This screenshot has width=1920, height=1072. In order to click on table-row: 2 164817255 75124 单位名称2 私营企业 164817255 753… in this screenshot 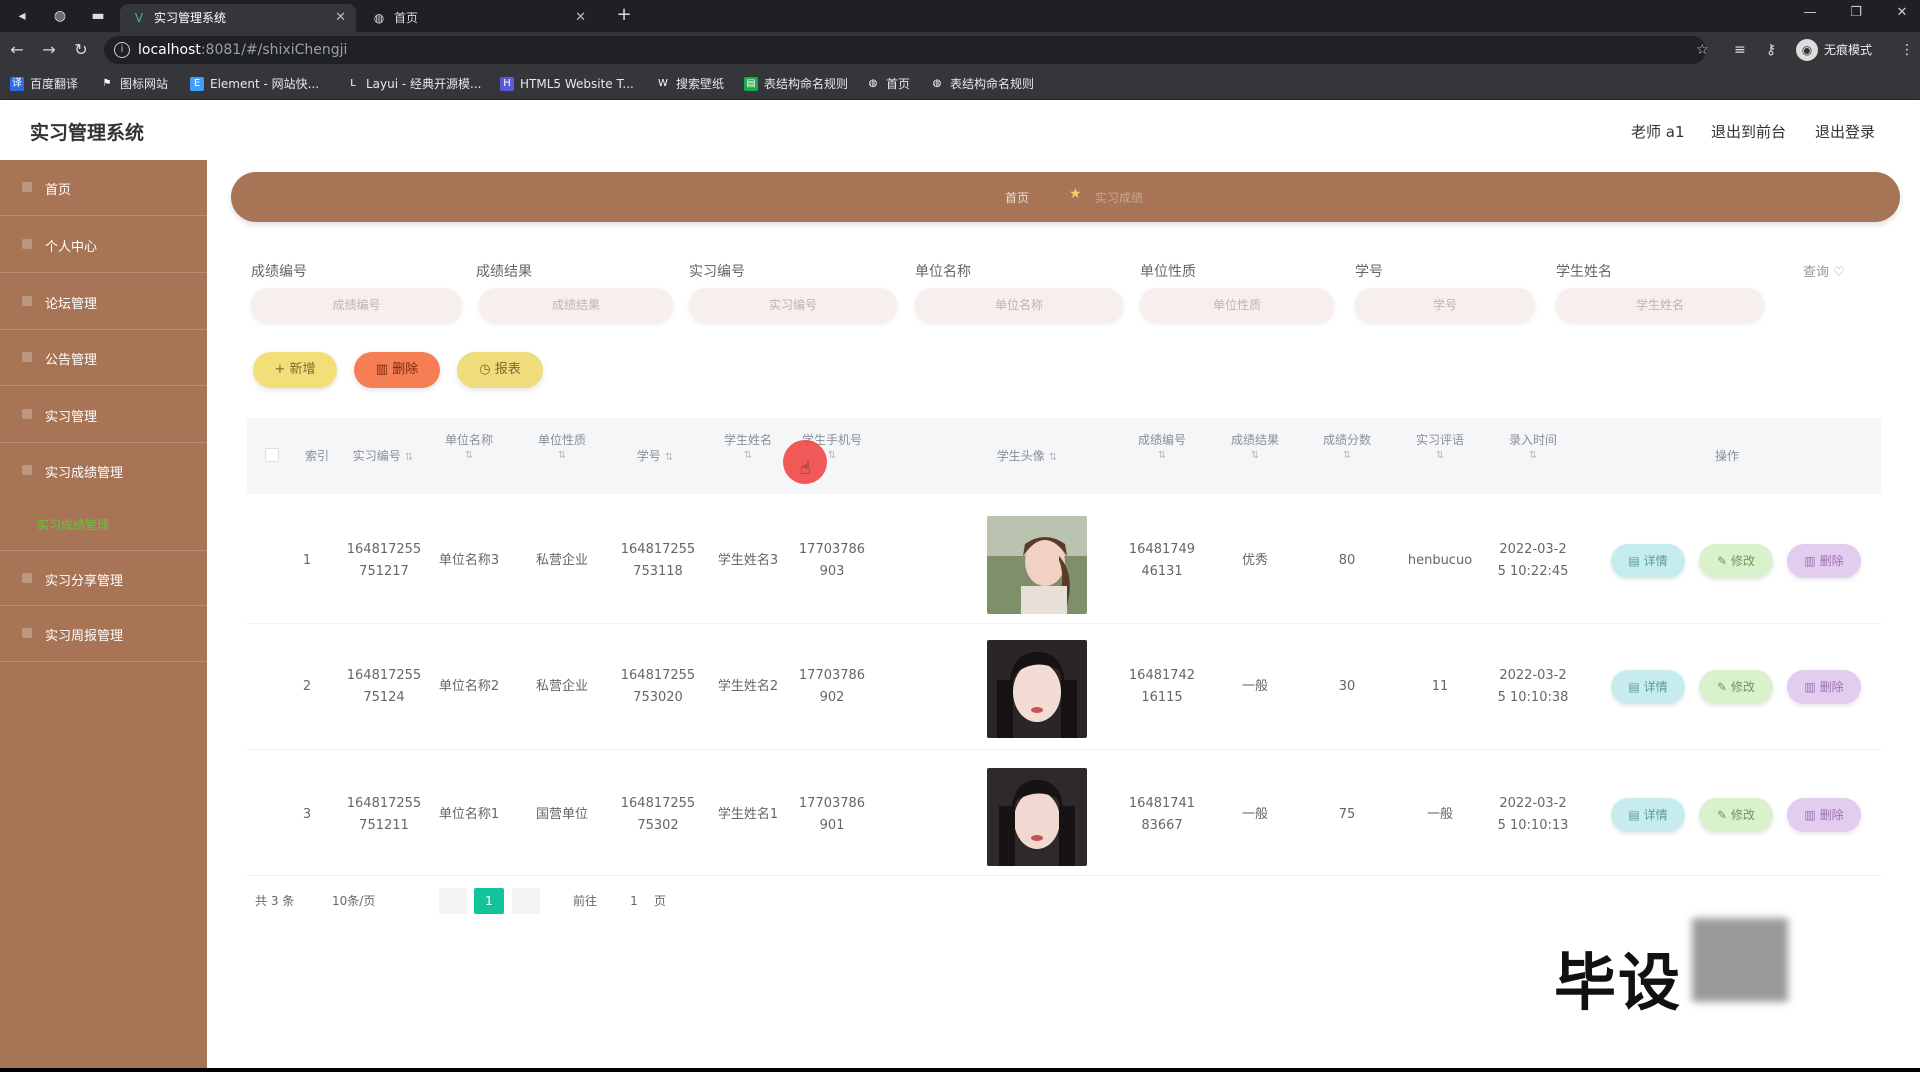, I will do `click(1064, 687)`.